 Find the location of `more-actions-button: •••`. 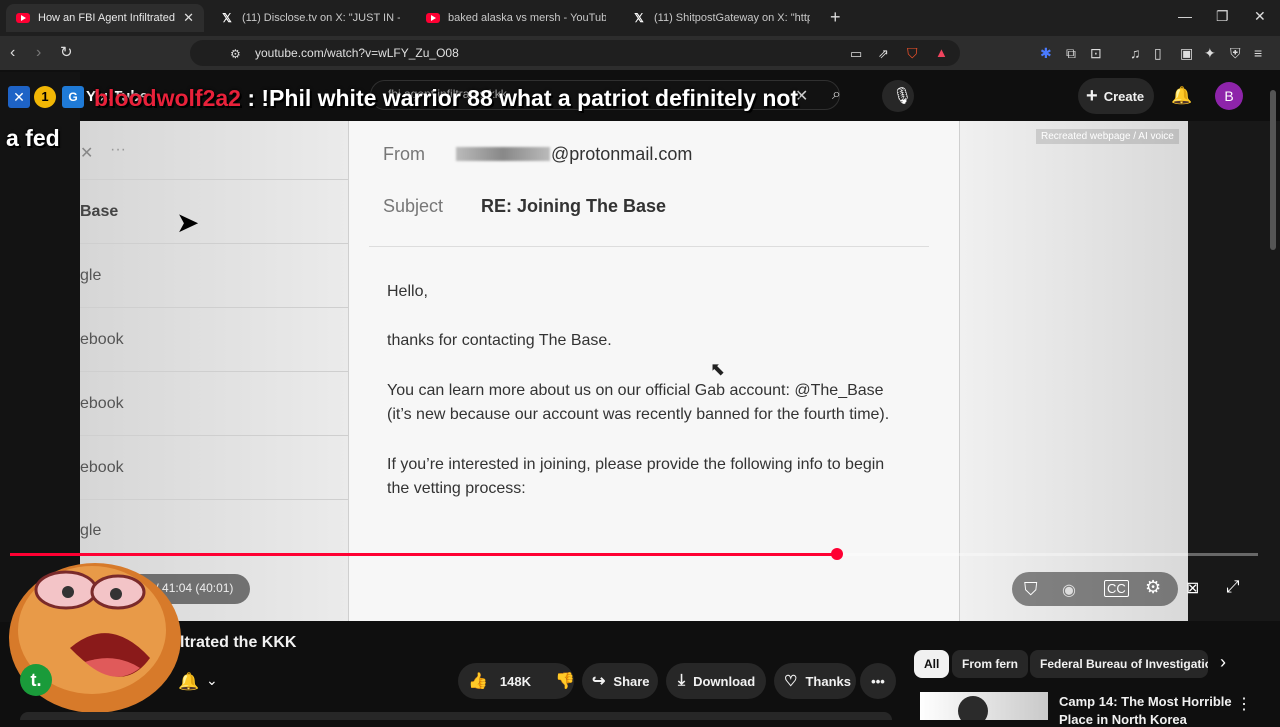

more-actions-button: ••• is located at coordinates (878, 681).